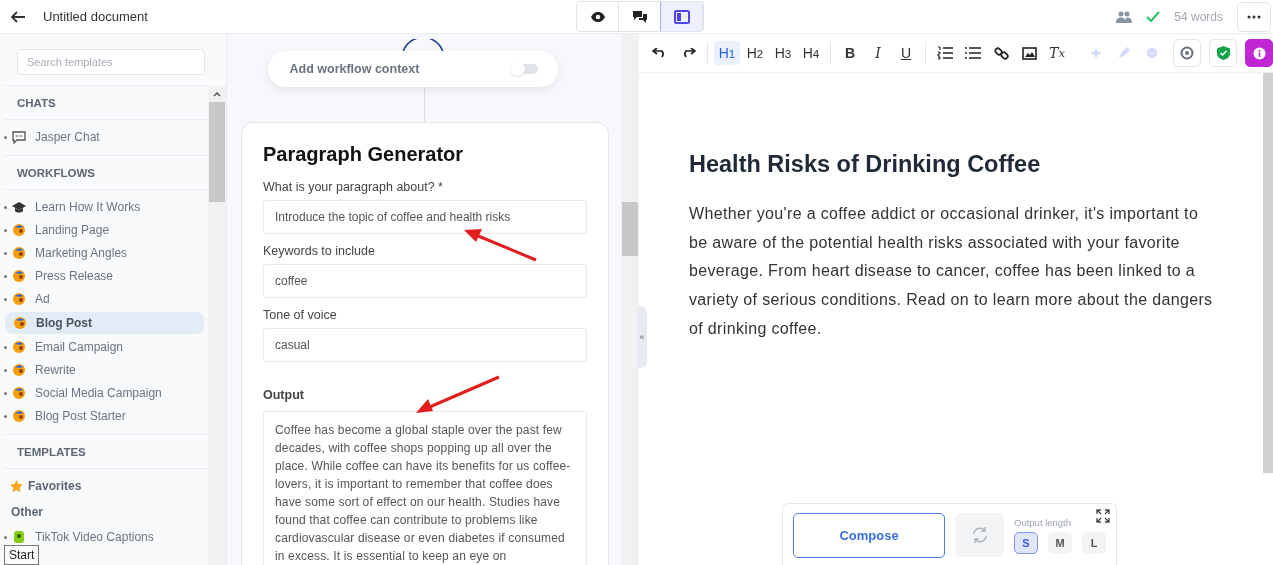  Describe the element at coordinates (1153, 16) in the screenshot. I see `check-icon` at that location.